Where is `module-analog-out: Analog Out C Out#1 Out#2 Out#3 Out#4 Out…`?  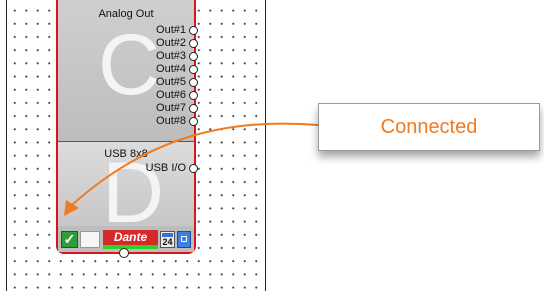
module-analog-out: Analog Out C Out#1 Out#2 Out#3 Out#4 Out… is located at coordinates (126, 71).